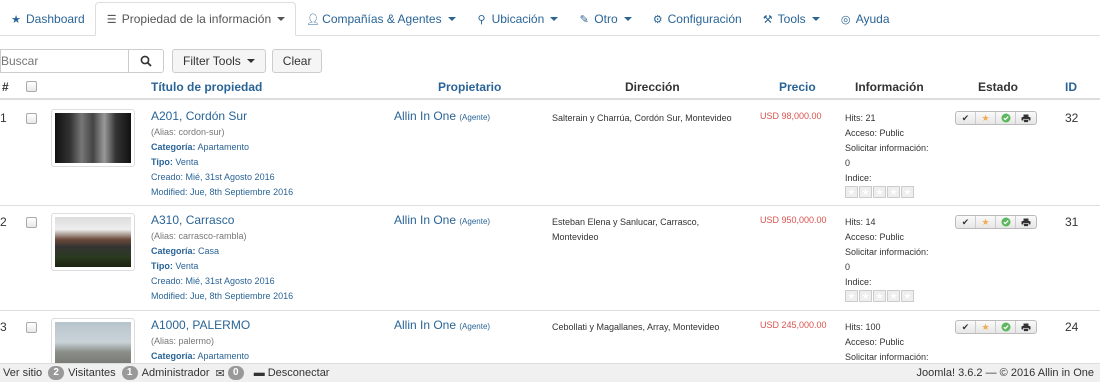  I want to click on clear-button: Clear, so click(297, 61).